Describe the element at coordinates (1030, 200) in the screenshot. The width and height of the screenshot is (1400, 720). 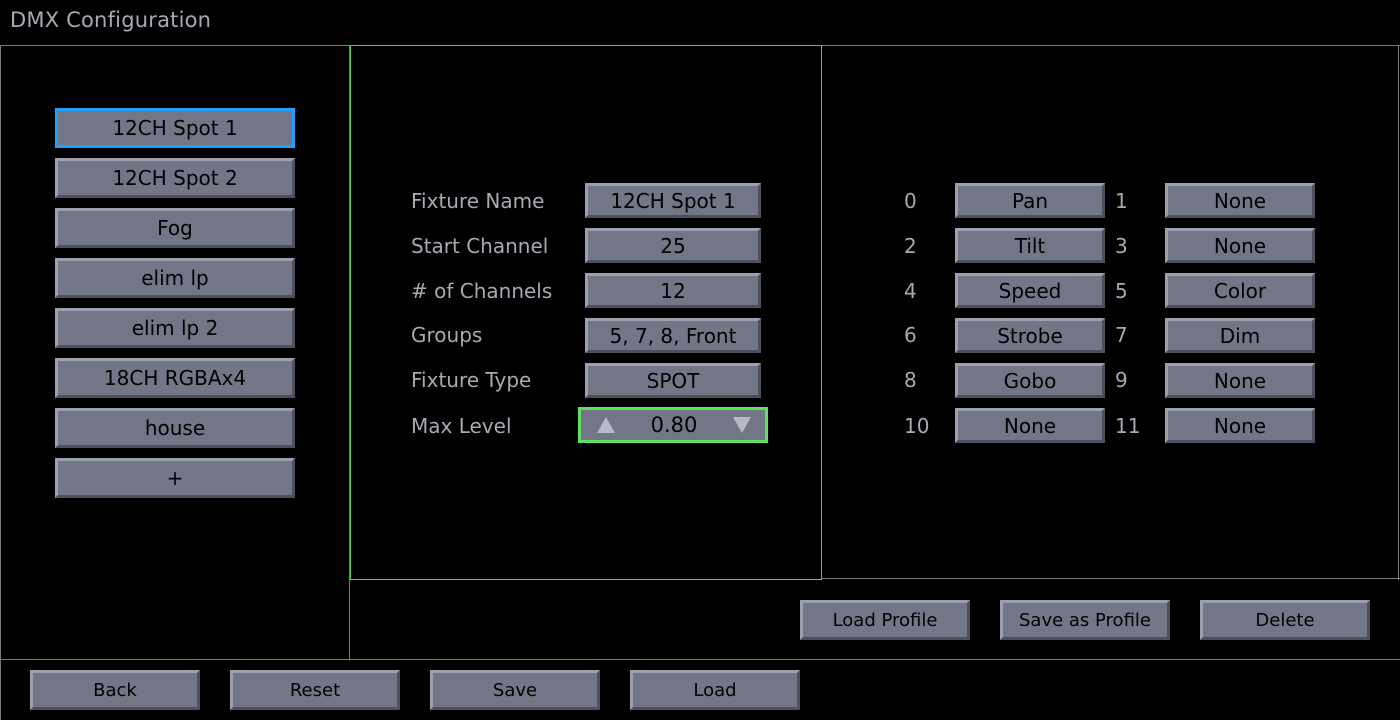
I see `channel-function-button: Pan` at that location.